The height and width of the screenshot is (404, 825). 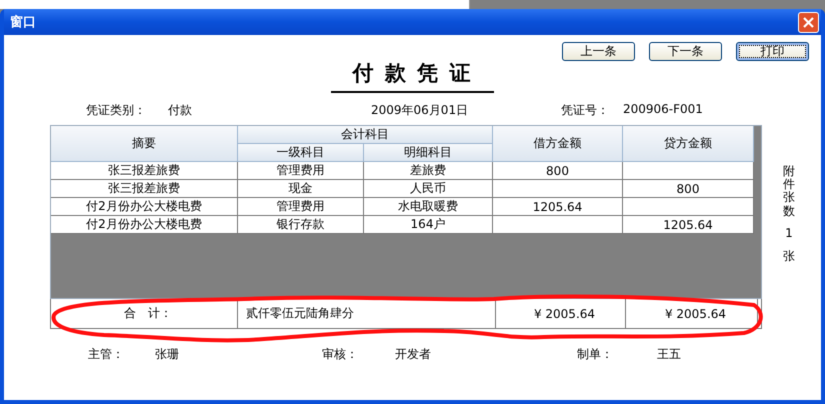 What do you see at coordinates (772, 51) in the screenshot?
I see `toolbar-button: 打印` at bounding box center [772, 51].